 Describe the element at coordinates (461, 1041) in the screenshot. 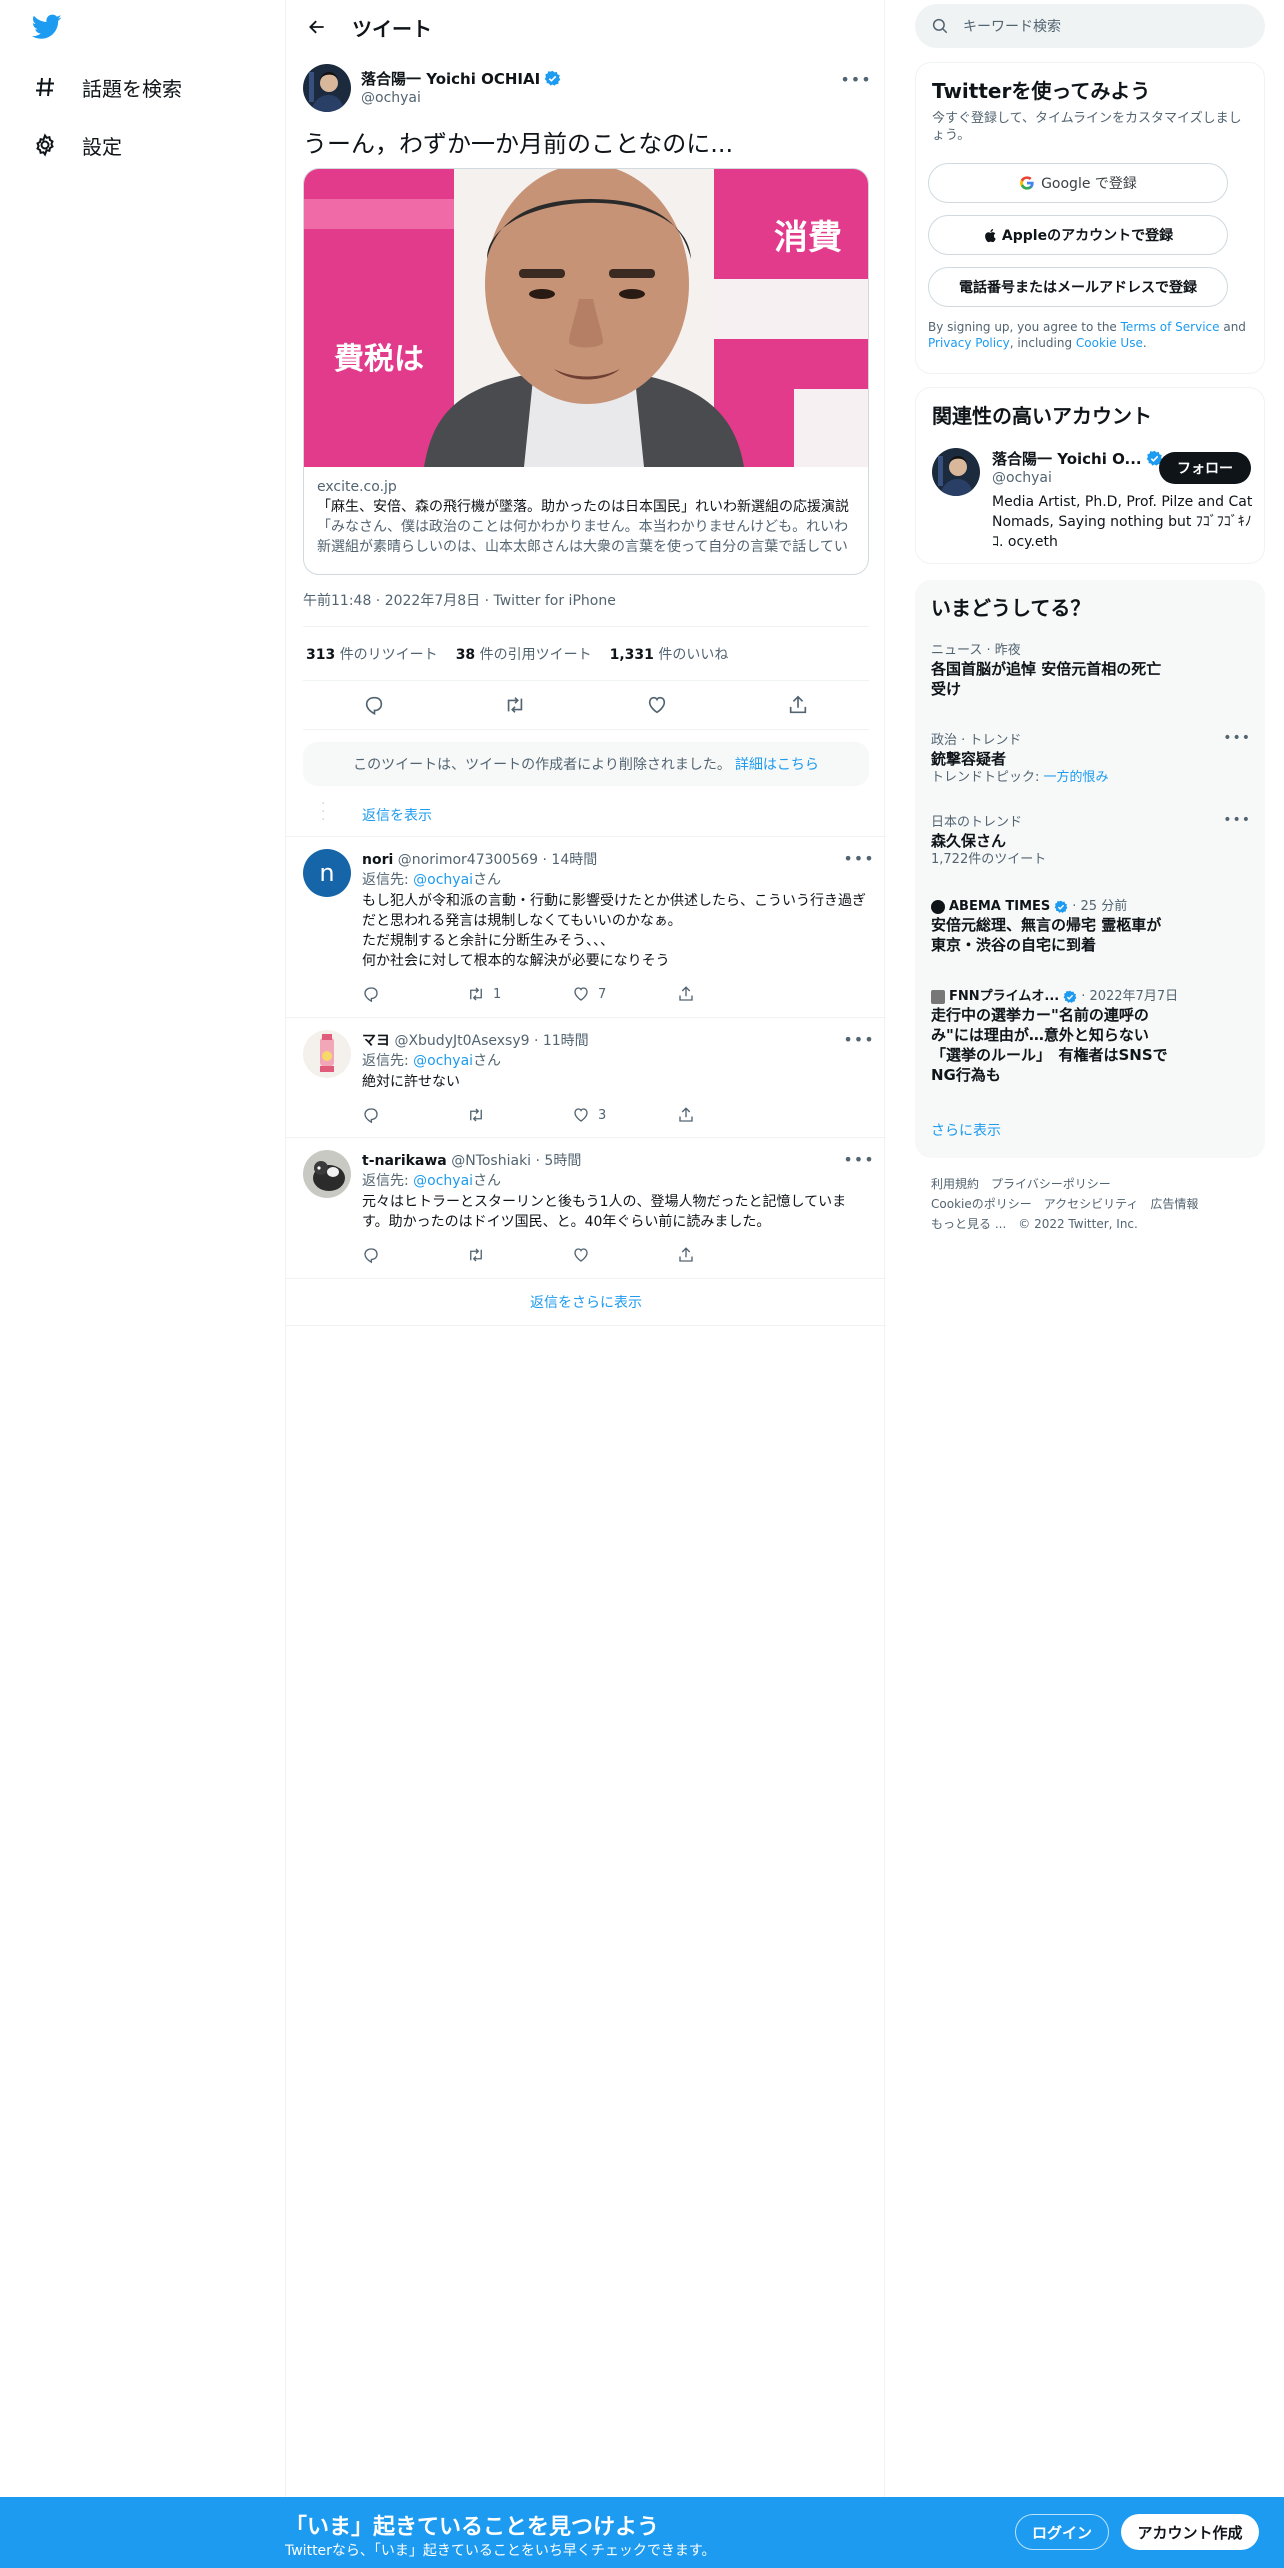

I see `reply-handle: @XbudyJt0Asexsy9` at that location.